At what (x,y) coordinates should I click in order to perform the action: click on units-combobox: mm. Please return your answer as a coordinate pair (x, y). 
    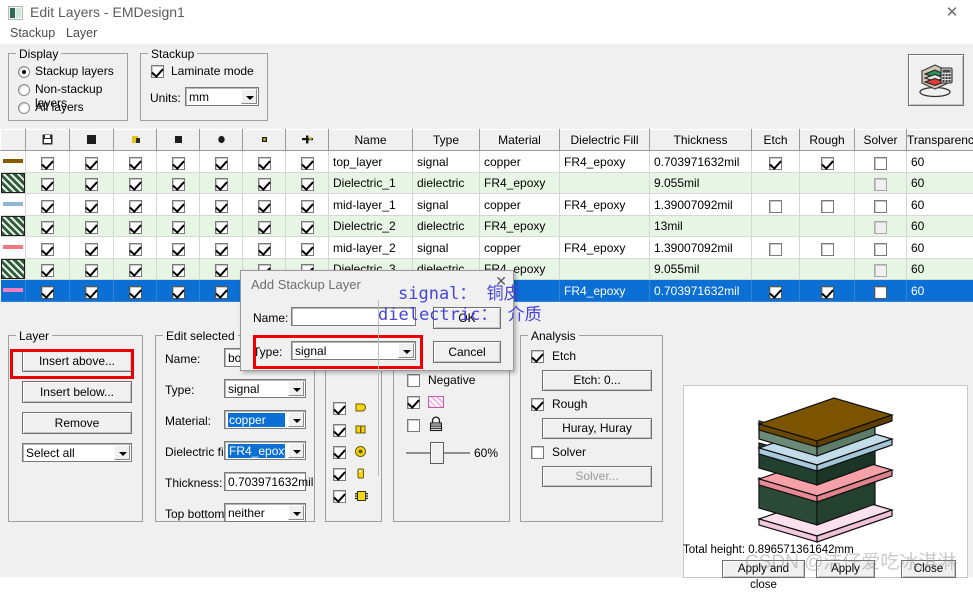
    Looking at the image, I should click on (222, 96).